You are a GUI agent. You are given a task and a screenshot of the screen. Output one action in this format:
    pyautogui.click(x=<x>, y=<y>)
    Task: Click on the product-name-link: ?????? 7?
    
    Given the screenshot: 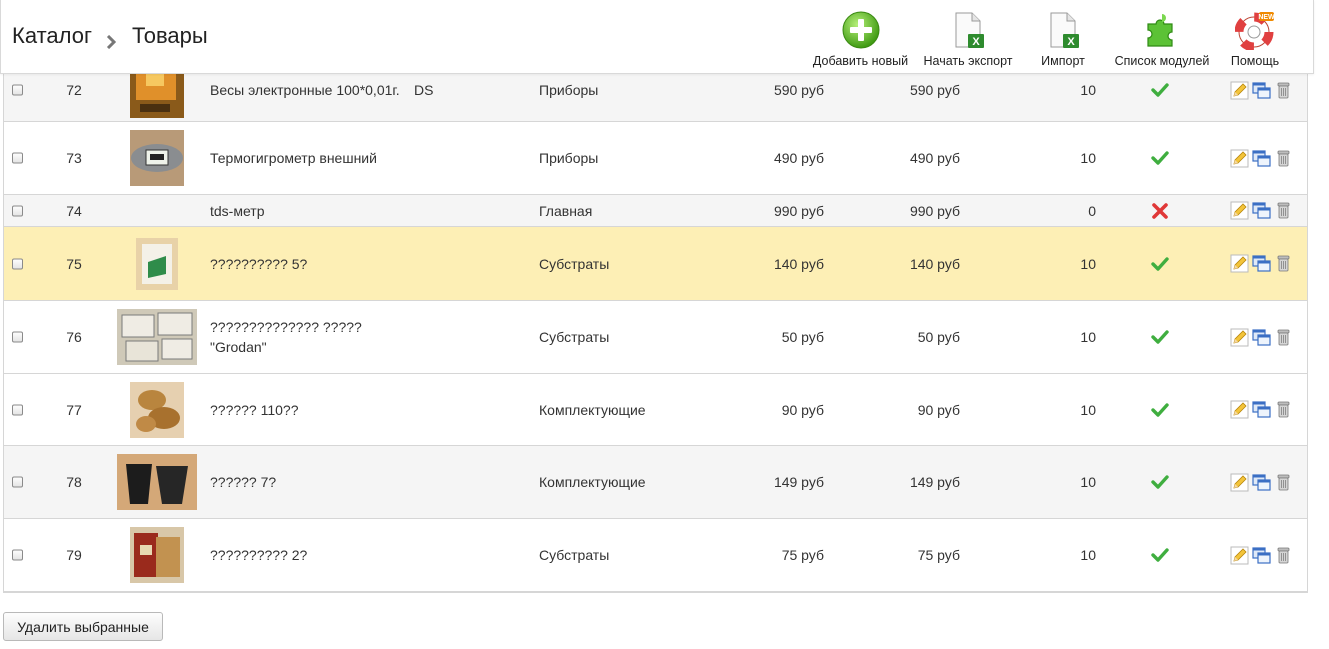 What is the action you would take?
    pyautogui.click(x=310, y=482)
    